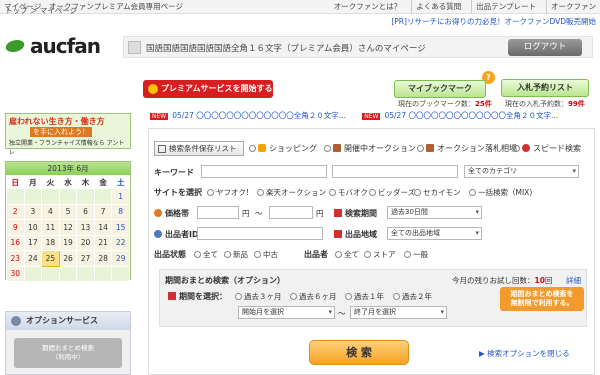 Image resolution: width=600 pixels, height=375 pixels. What do you see at coordinates (286, 312) in the screenshot?
I see `start-month-select: 開始月を選択` at bounding box center [286, 312].